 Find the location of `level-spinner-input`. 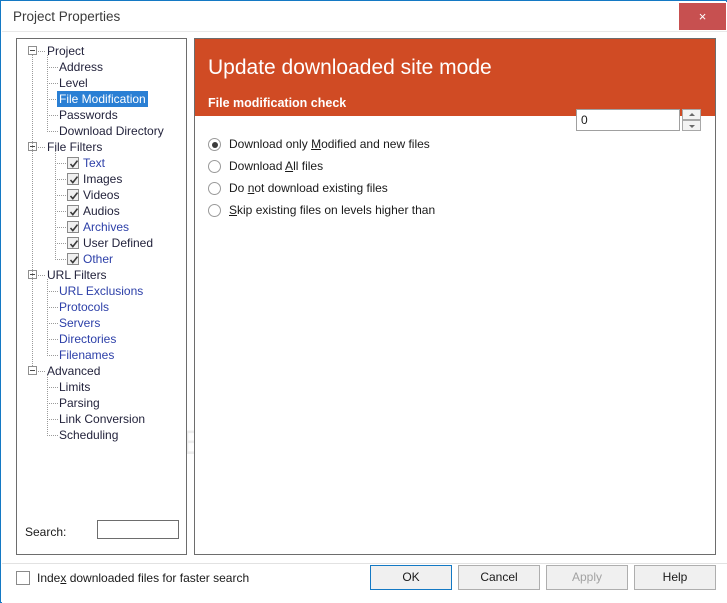

level-spinner-input is located at coordinates (628, 120).